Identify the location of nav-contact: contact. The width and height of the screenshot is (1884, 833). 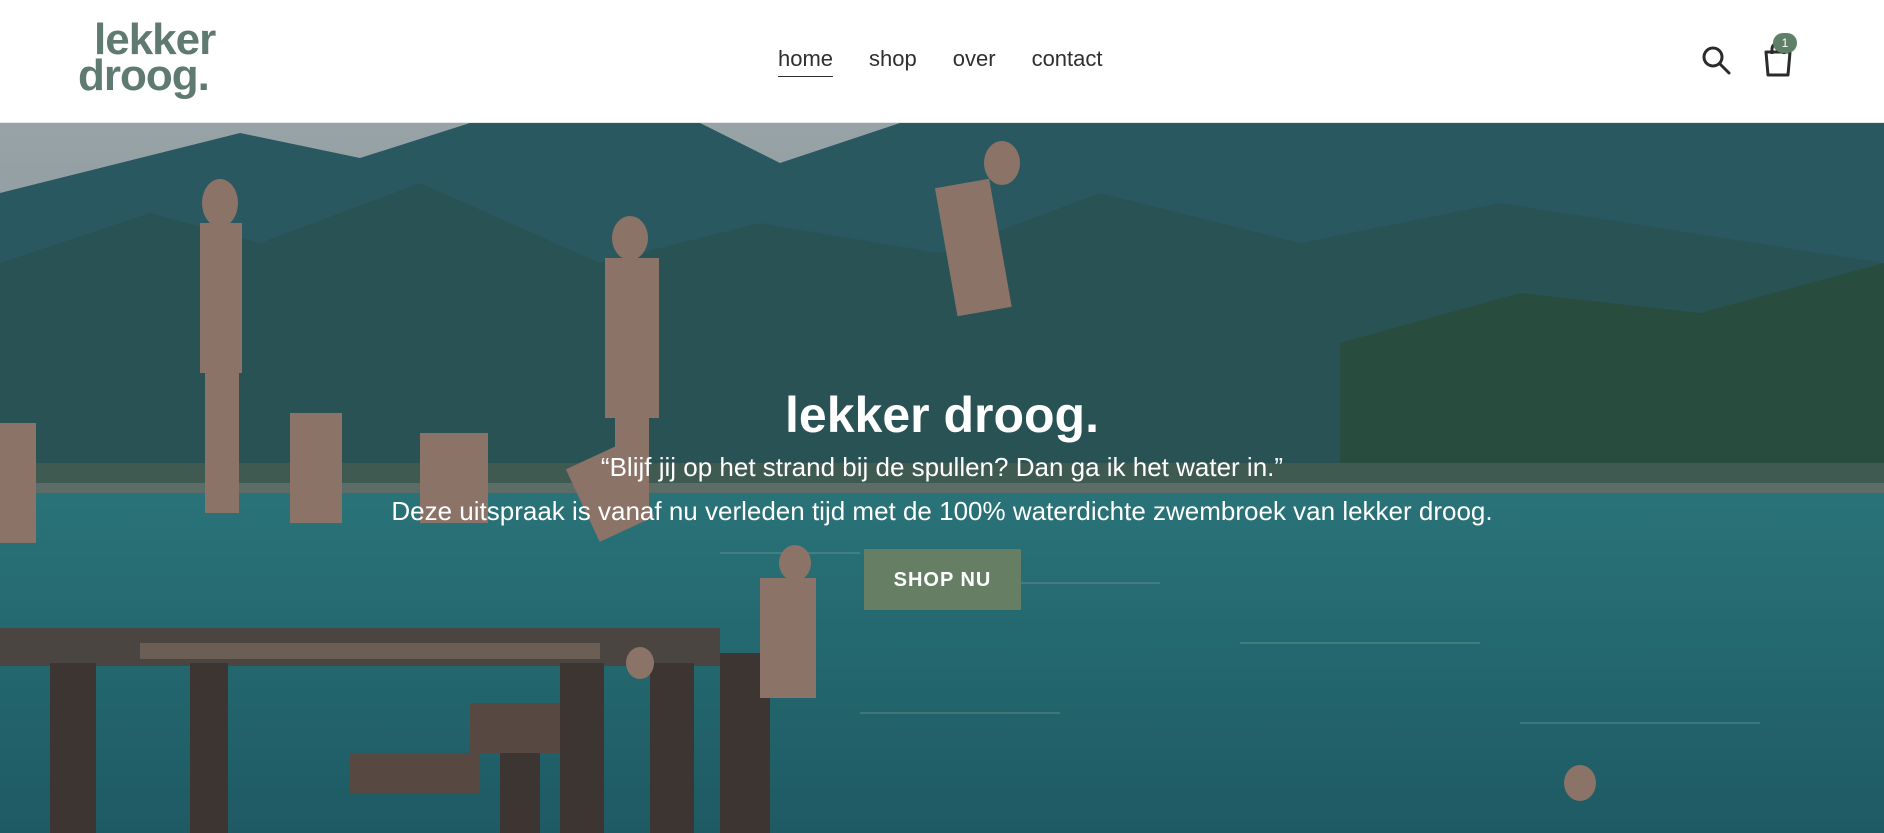
(1067, 60).